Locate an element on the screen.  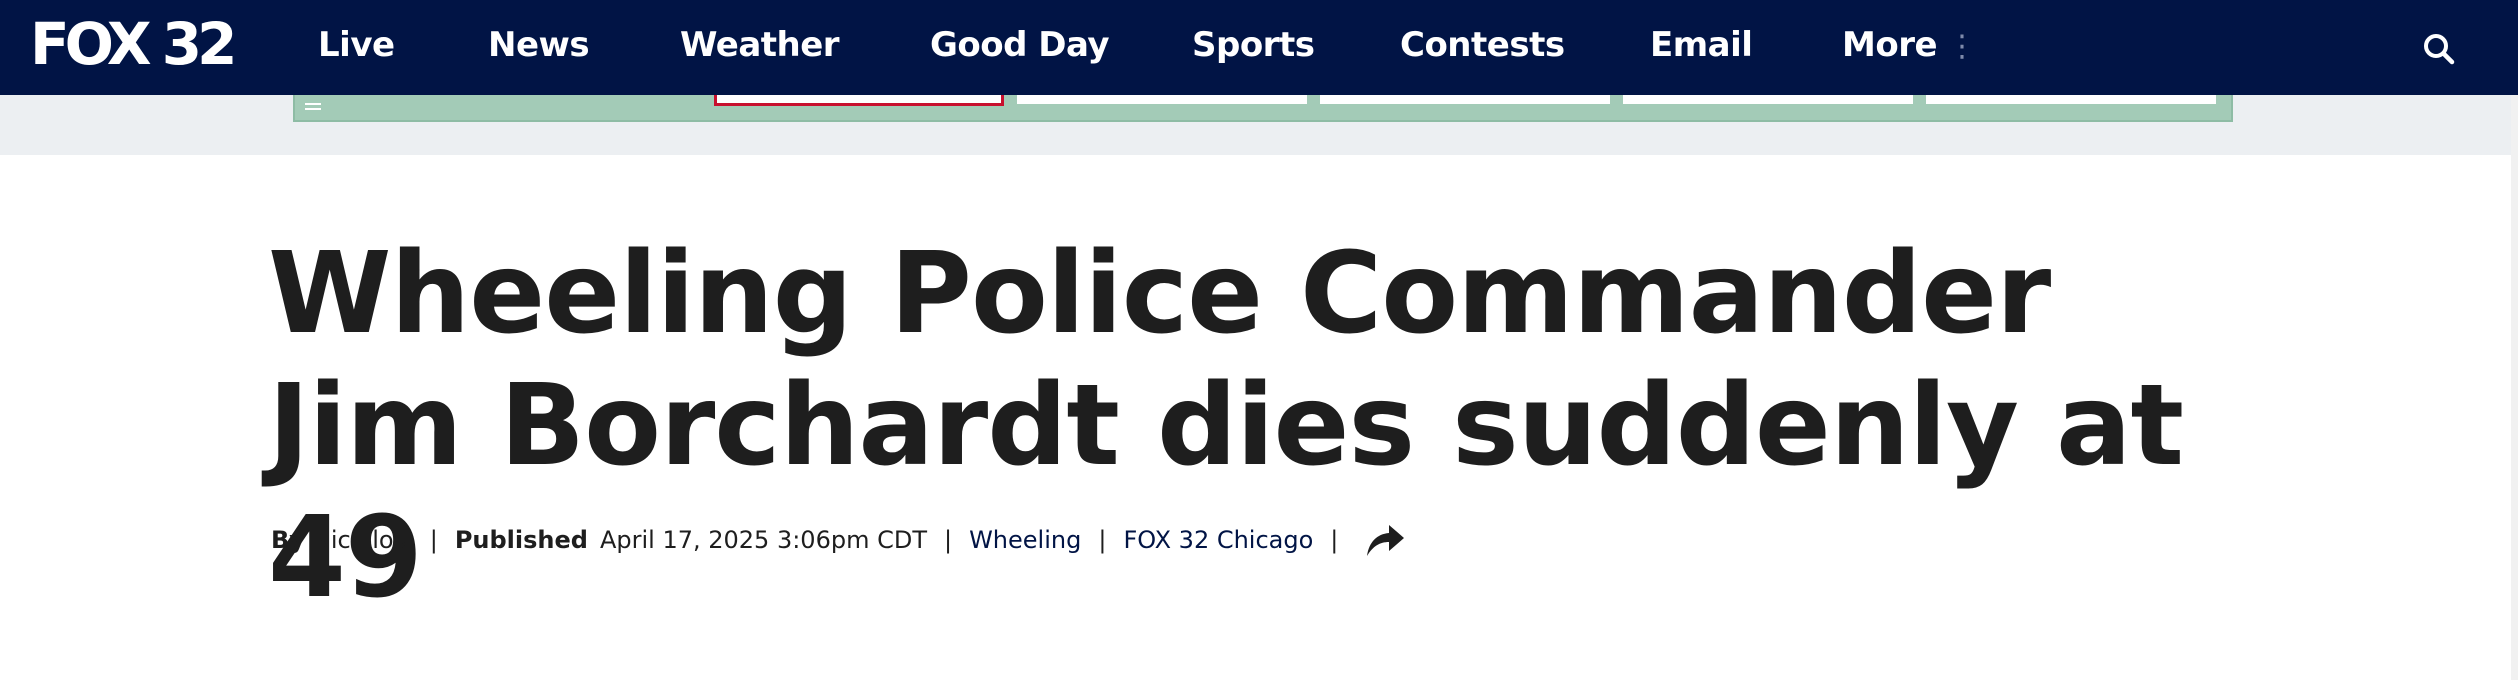
by-label: By is located at coordinates (288, 540).